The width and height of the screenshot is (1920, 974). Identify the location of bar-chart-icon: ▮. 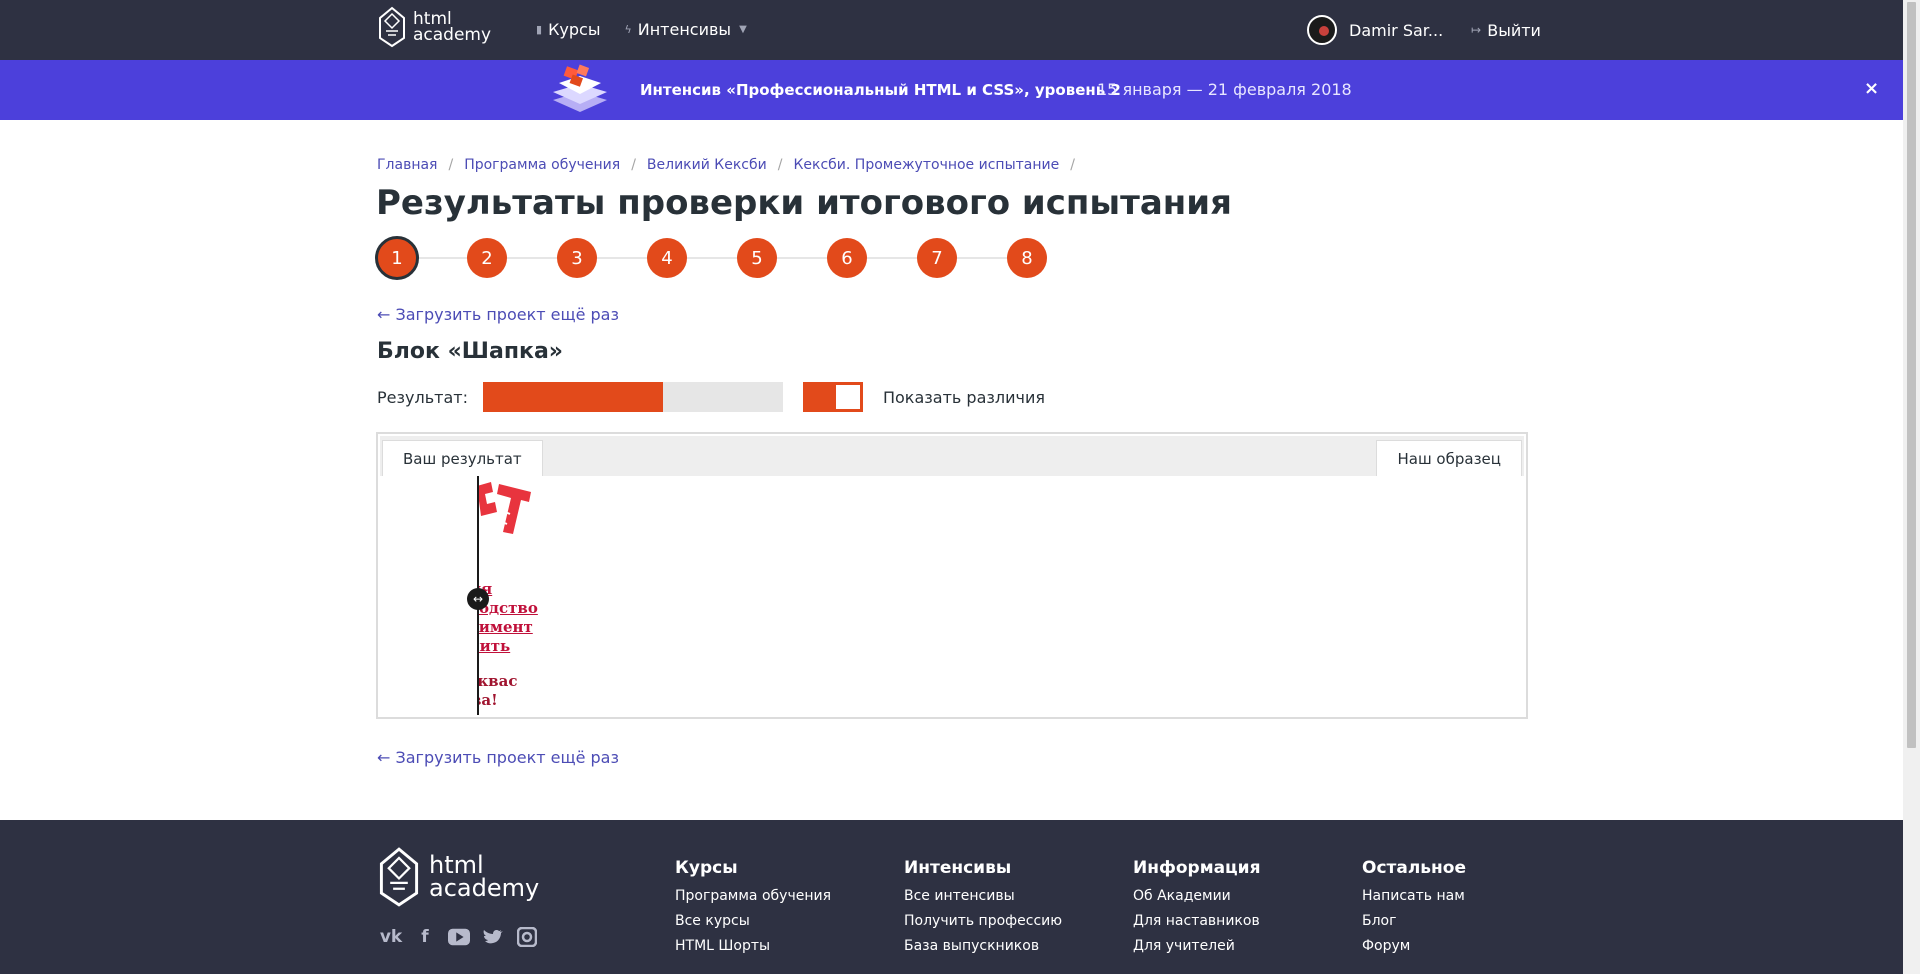
(539, 29).